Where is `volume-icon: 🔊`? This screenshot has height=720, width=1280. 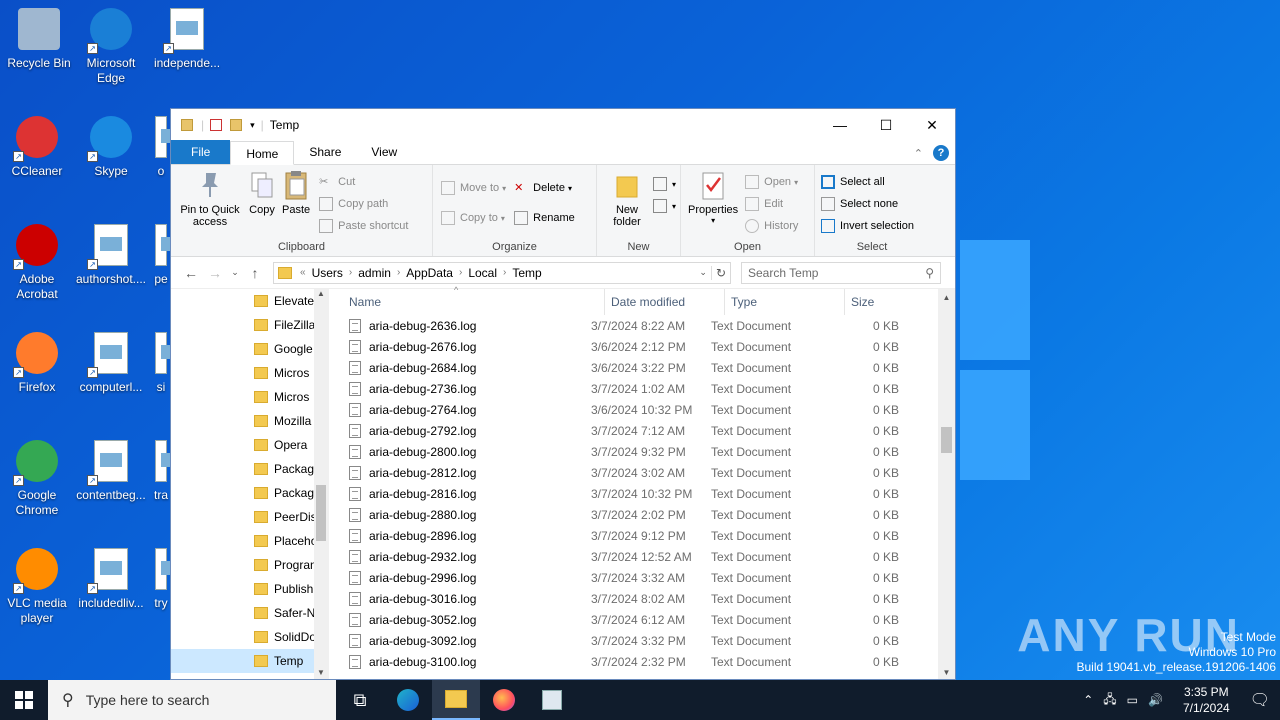
volume-icon: 🔊 is located at coordinates (1155, 700).